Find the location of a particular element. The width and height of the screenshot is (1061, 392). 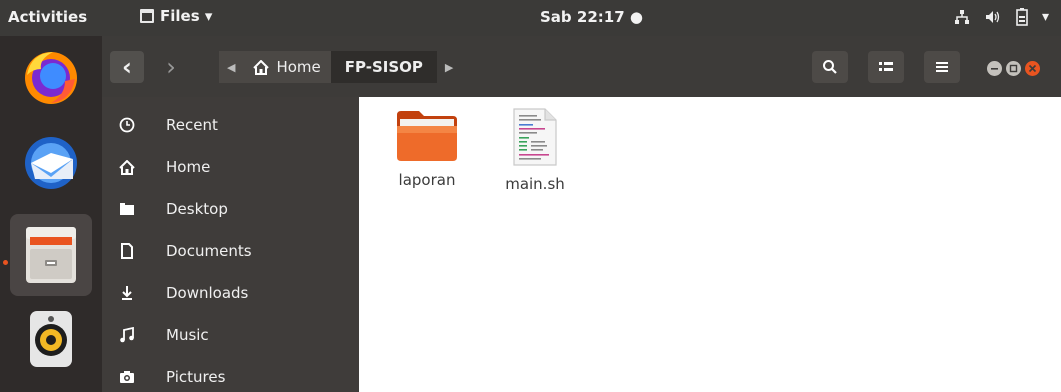

path-current: FP-SISOP is located at coordinates (383, 67).